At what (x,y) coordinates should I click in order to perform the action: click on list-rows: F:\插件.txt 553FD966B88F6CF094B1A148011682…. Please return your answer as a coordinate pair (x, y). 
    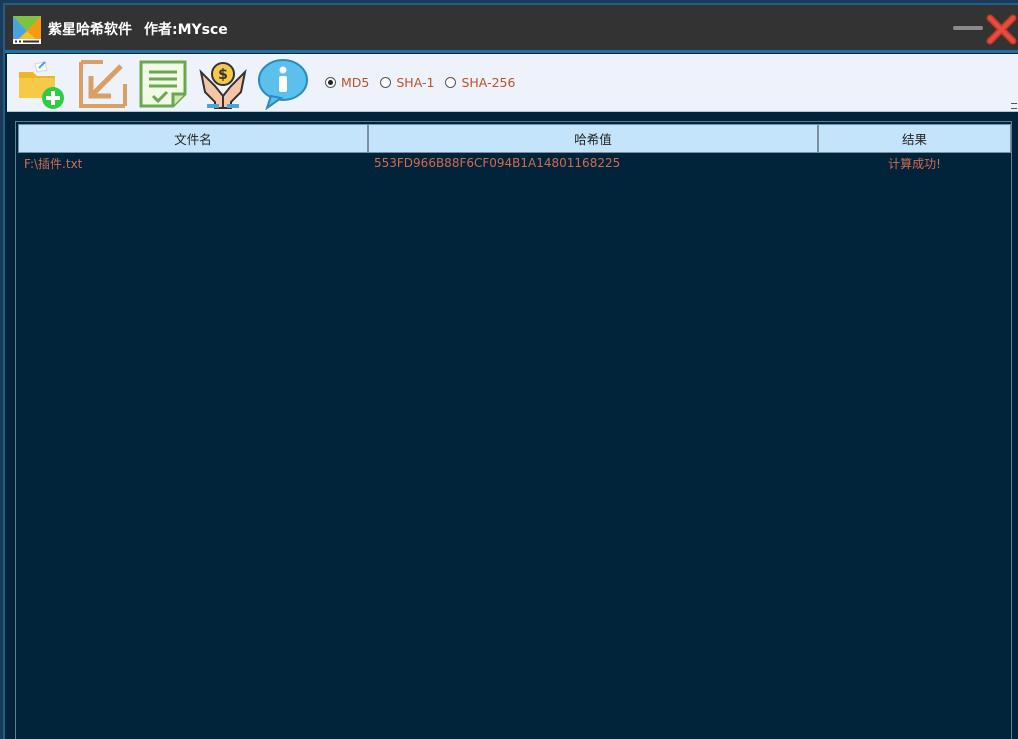
    Looking at the image, I should click on (514, 163).